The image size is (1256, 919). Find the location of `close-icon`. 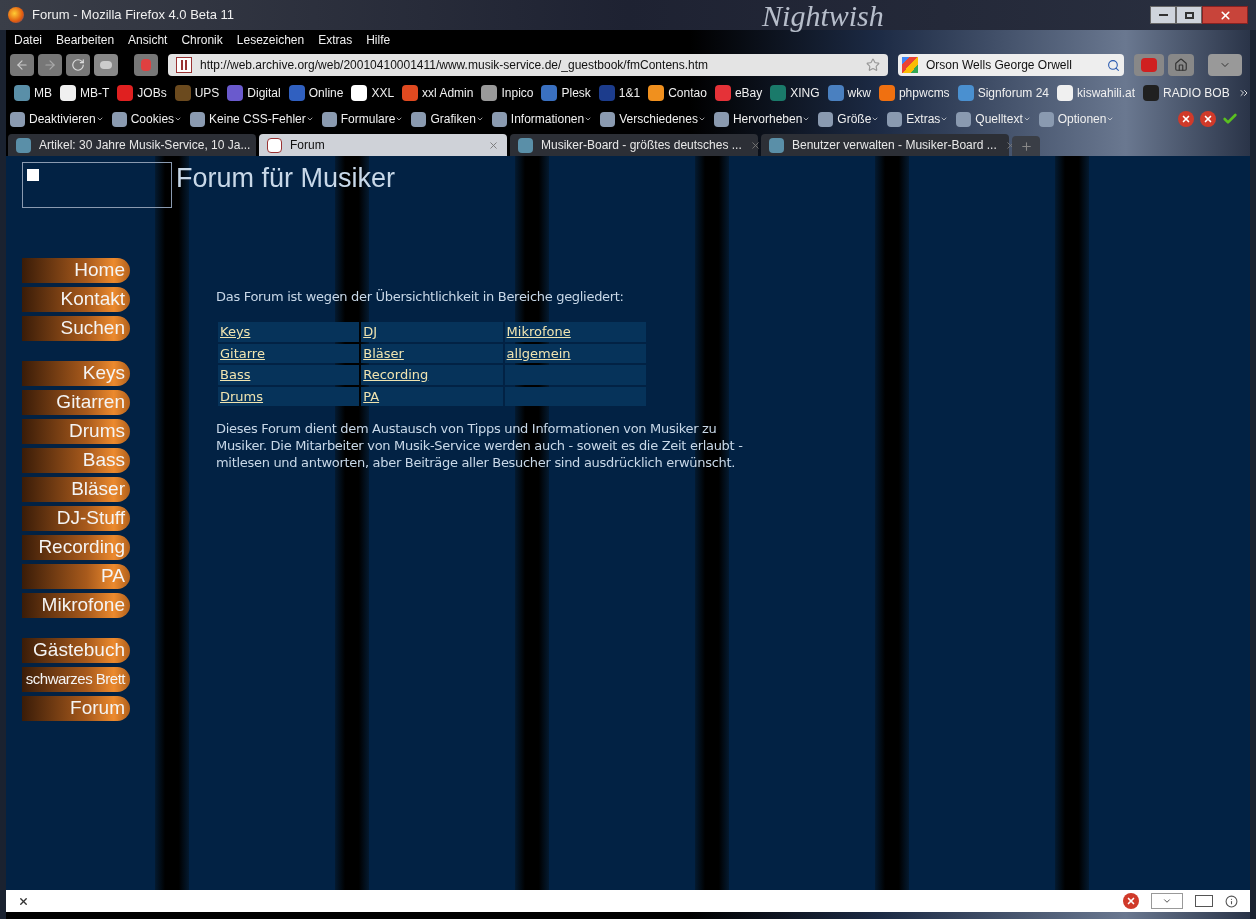

close-icon is located at coordinates (23, 901).